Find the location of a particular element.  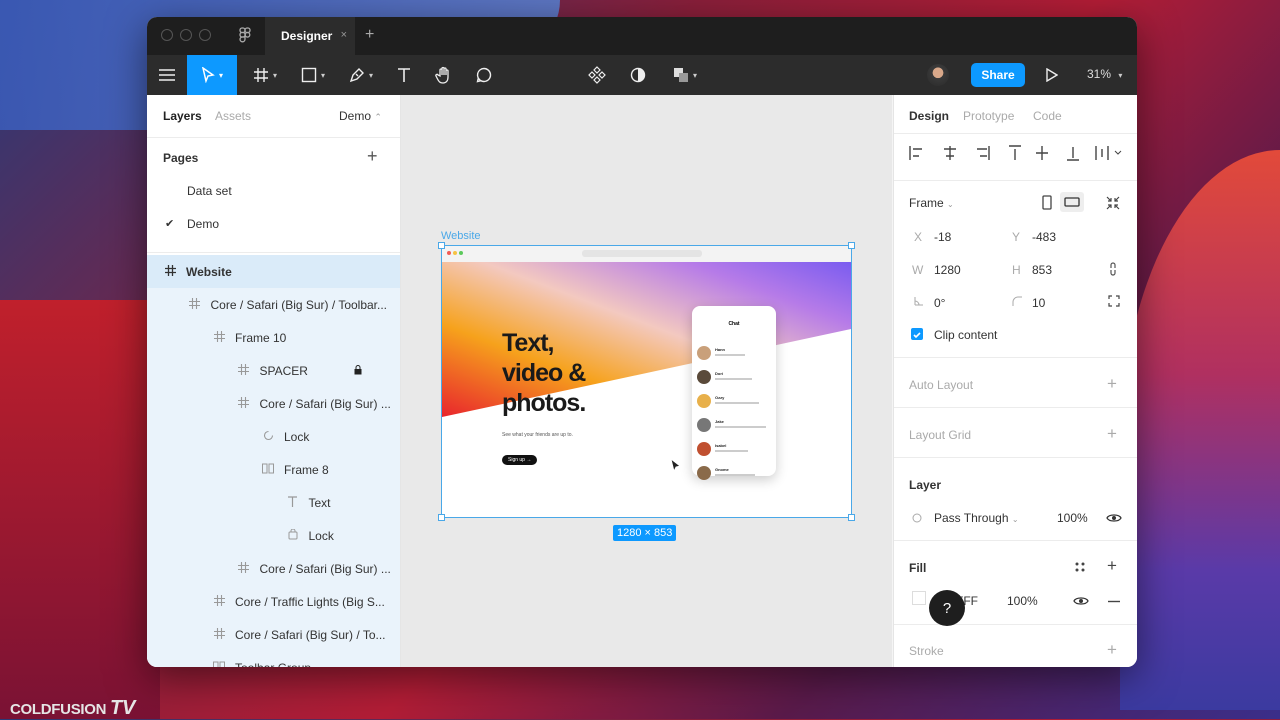

landscape-button is located at coordinates (1072, 202).